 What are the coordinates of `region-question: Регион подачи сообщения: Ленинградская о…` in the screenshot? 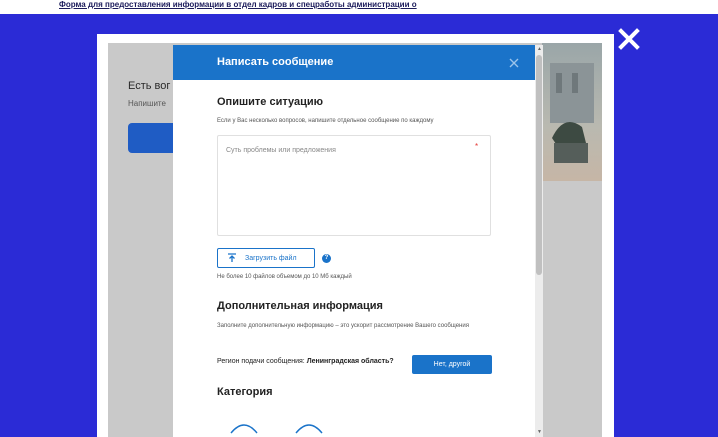 It's located at (307, 362).